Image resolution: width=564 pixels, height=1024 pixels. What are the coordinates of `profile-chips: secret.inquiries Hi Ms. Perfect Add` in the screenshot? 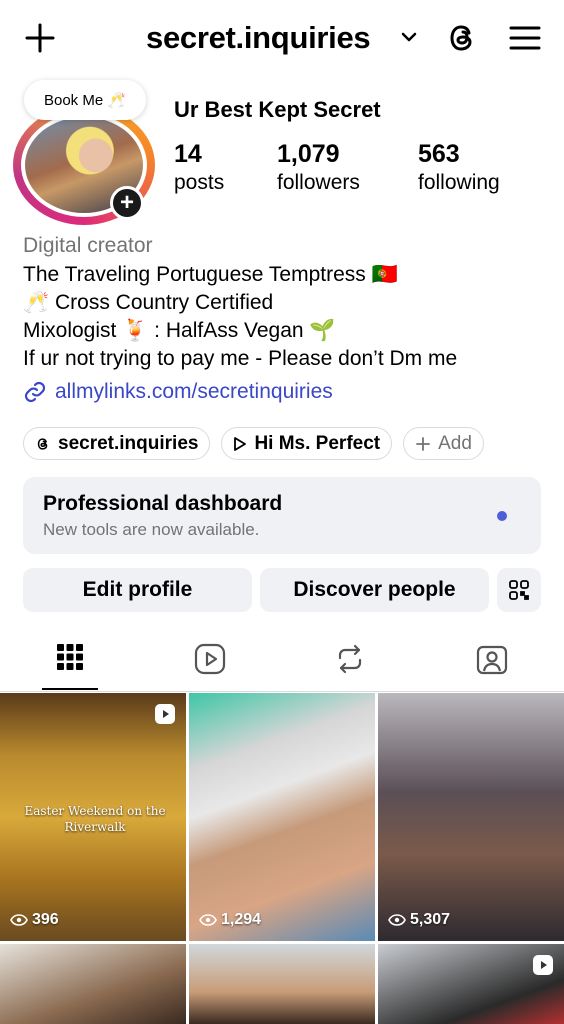 It's located at (253, 443).